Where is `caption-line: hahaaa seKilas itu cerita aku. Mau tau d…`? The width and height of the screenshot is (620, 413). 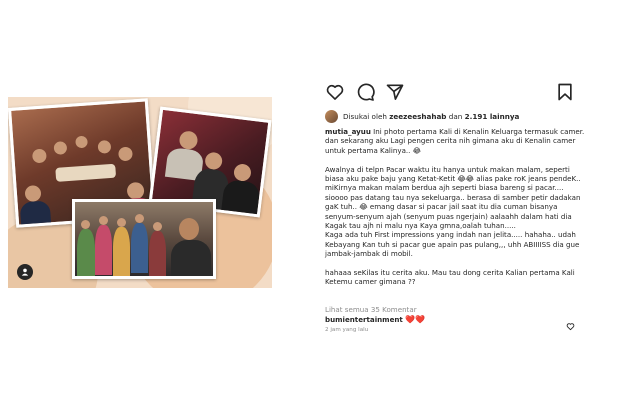
caption-line: hahaaa seKilas itu cerita aku. Mau tau d… is located at coordinates (451, 277).